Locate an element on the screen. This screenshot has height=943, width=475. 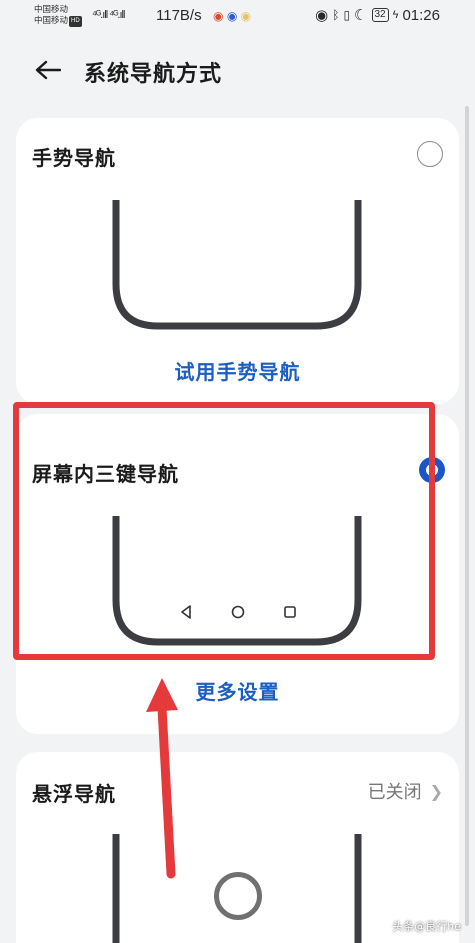
floating-navigation-status: 已关闭 ❯ is located at coordinates (405, 791).